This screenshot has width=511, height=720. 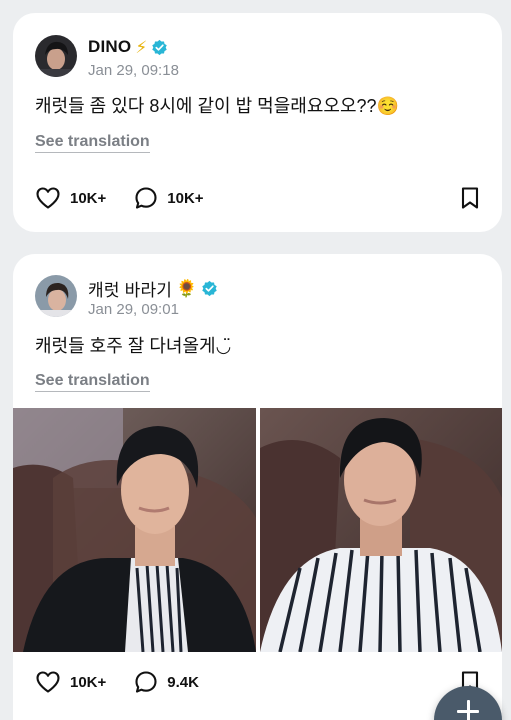 I want to click on comment-button: 10K+, so click(x=169, y=198).